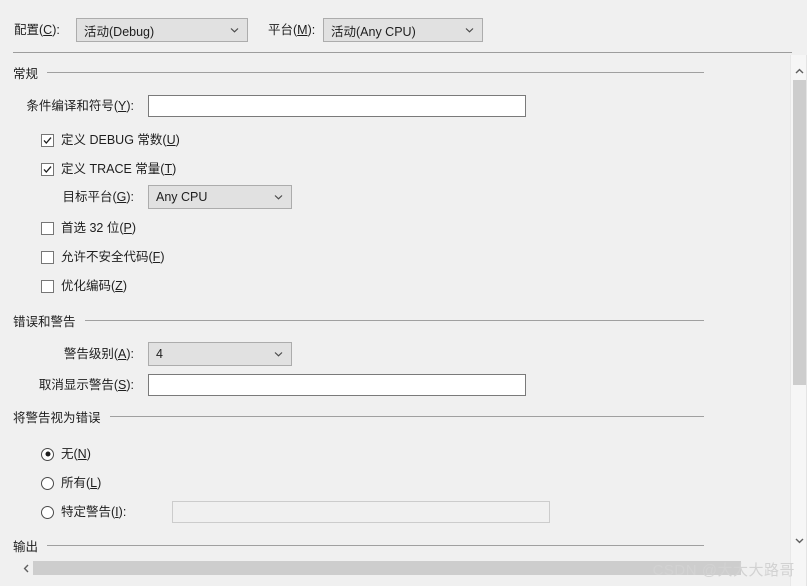 Image resolution: width=807 pixels, height=586 pixels. I want to click on group-output-rule, so click(375, 545).